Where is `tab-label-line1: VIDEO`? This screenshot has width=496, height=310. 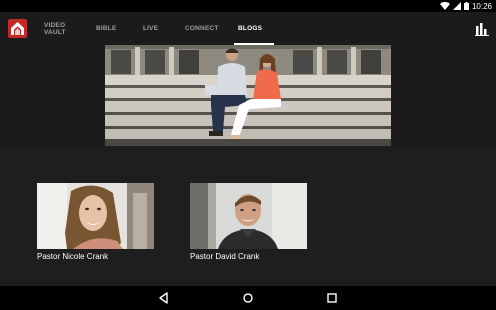
tab-label-line1: VIDEO is located at coordinates (55, 25).